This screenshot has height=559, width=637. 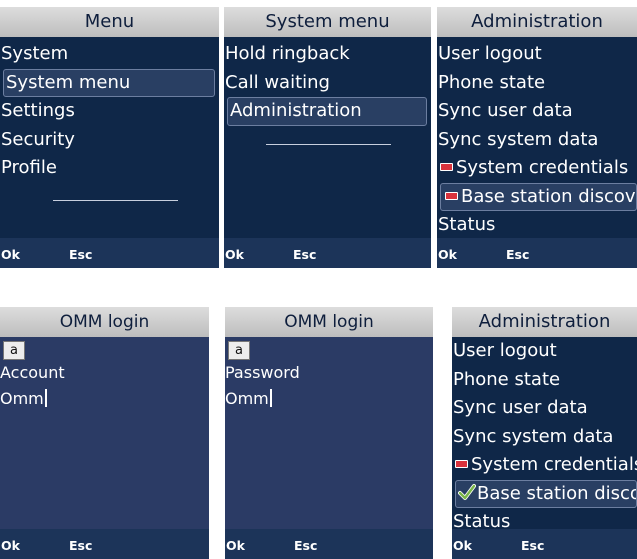 I want to click on menu-item-call-waiting: Call waiting, so click(x=327, y=83).